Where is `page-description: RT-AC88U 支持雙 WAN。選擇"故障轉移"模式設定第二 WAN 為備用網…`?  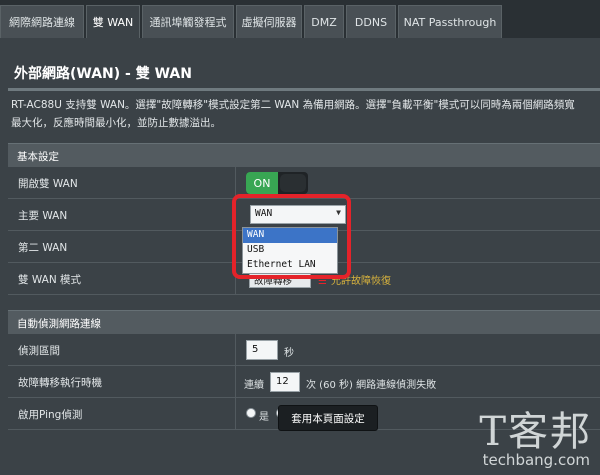 page-description: RT-AC88U 支持雙 WAN。選擇"故障轉移"模式設定第二 WAN 為備用網… is located at coordinates (305, 114).